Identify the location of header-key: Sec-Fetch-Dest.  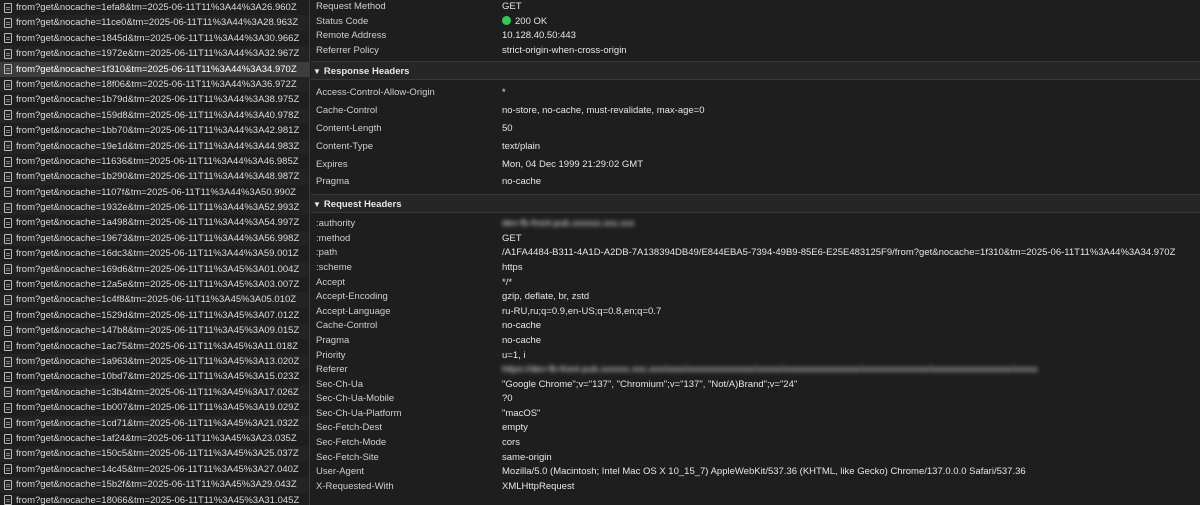
(349, 428).